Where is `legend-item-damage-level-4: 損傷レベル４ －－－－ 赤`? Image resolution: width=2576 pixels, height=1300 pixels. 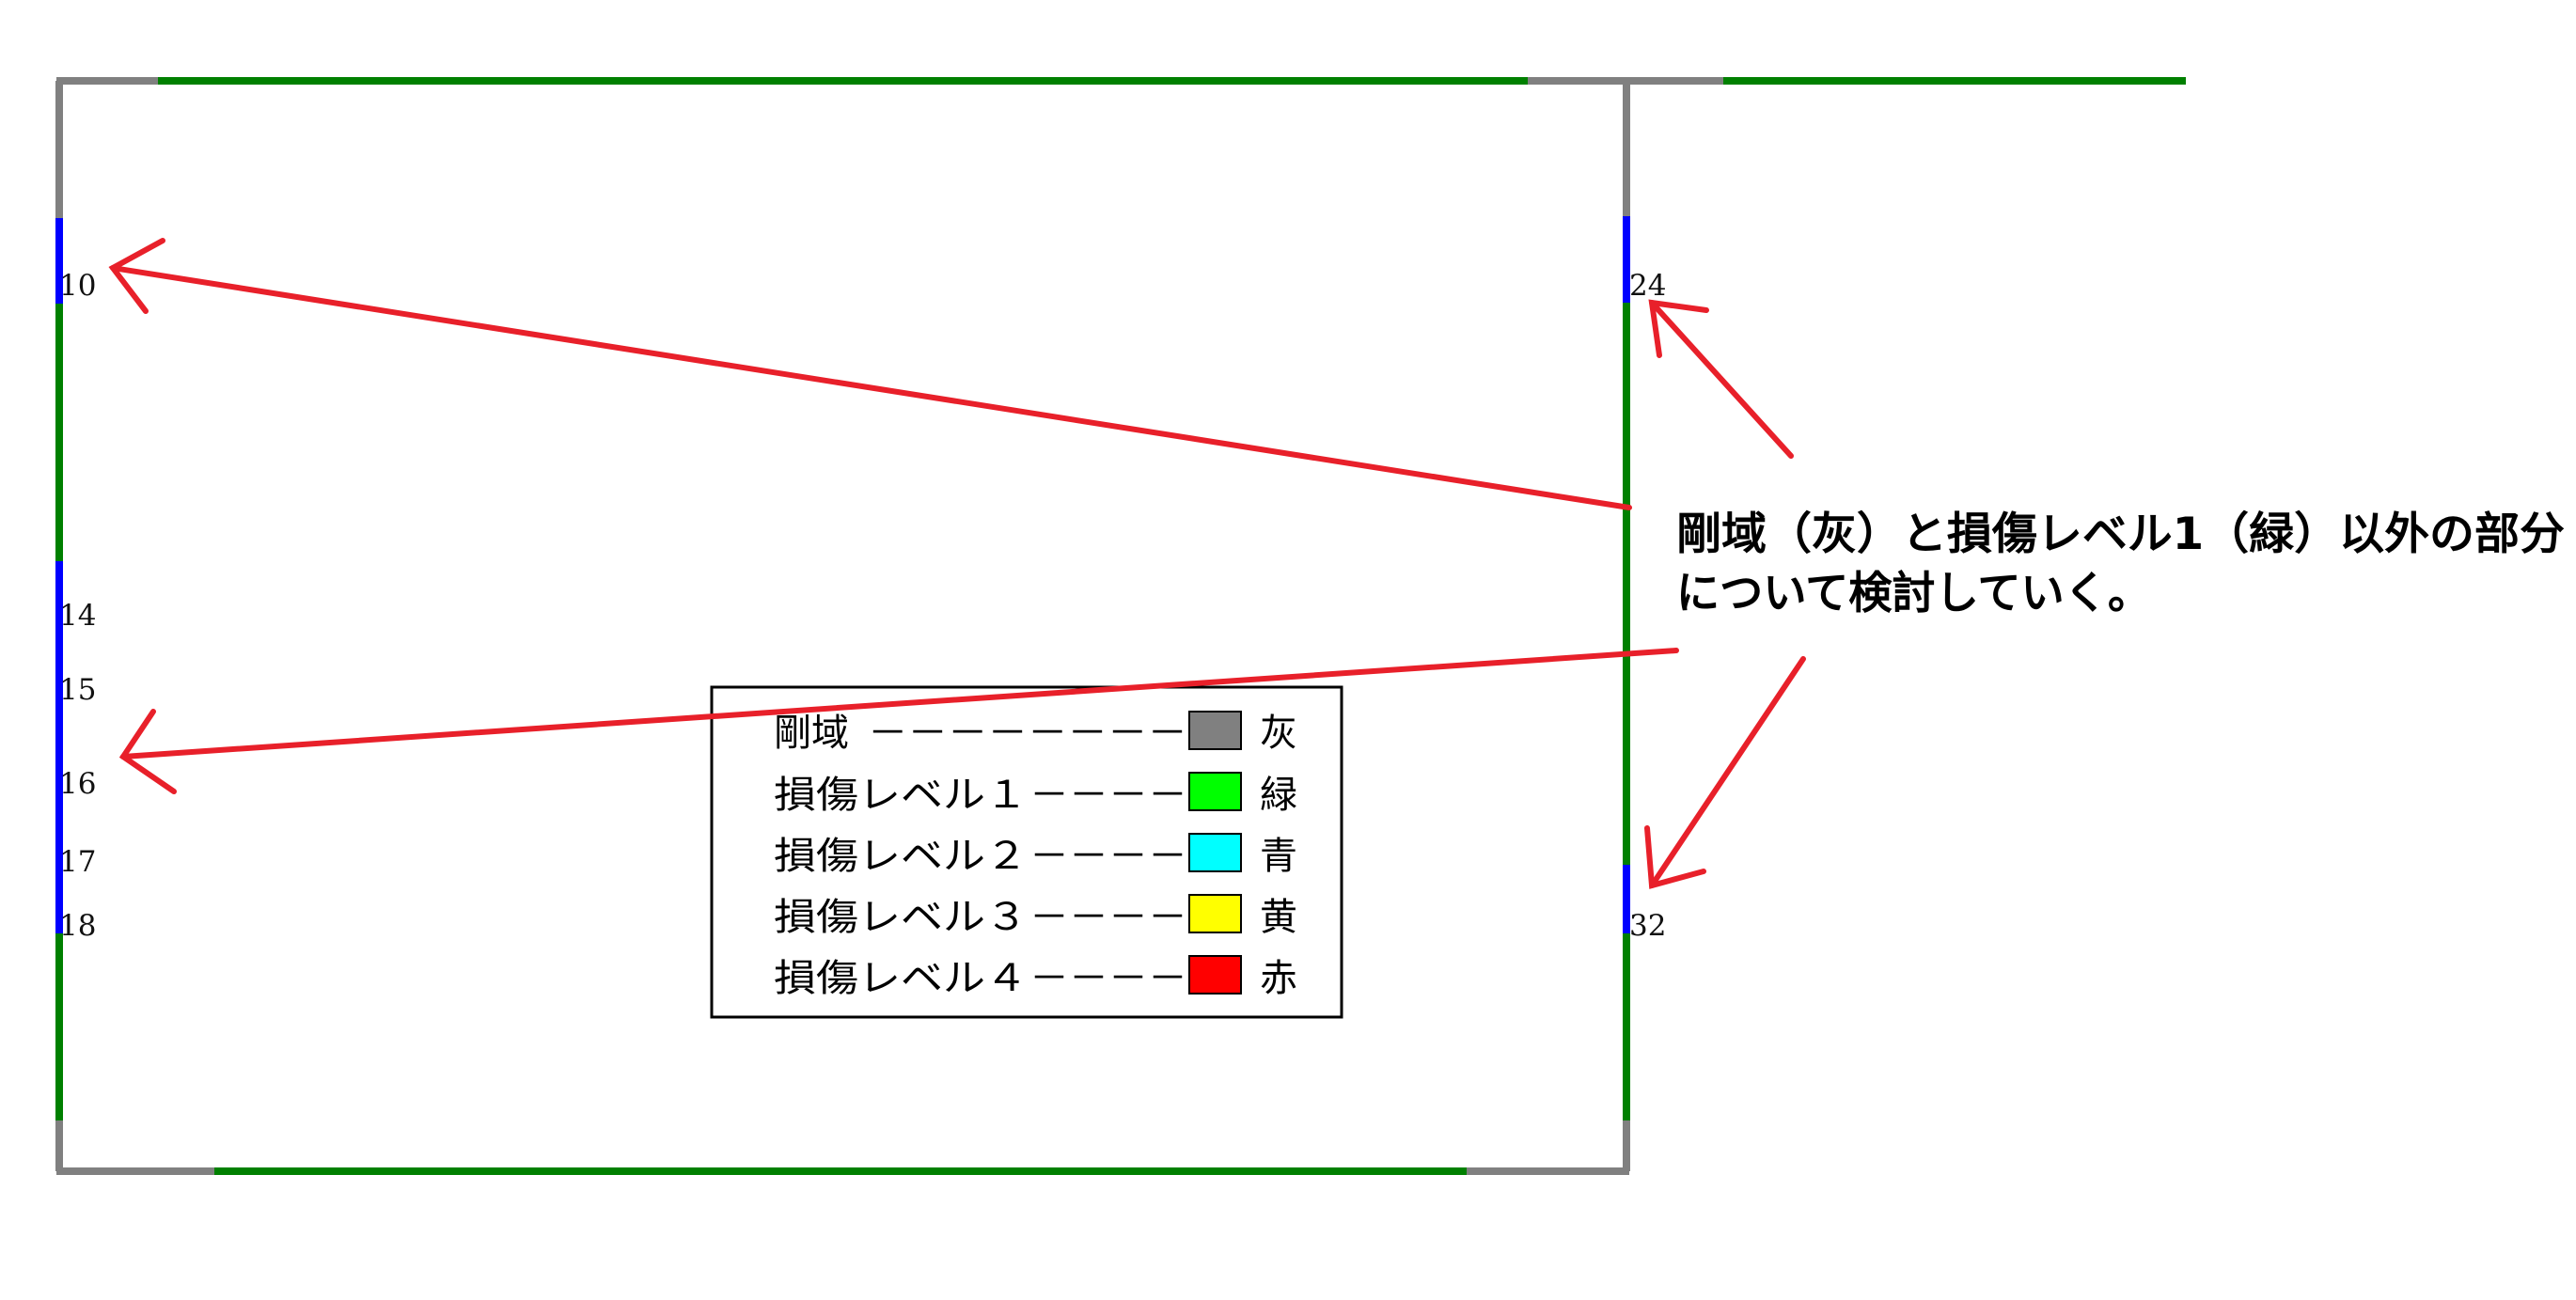
legend-item-damage-level-4: 損傷レベル４ －－－－ 赤 is located at coordinates (1036, 977).